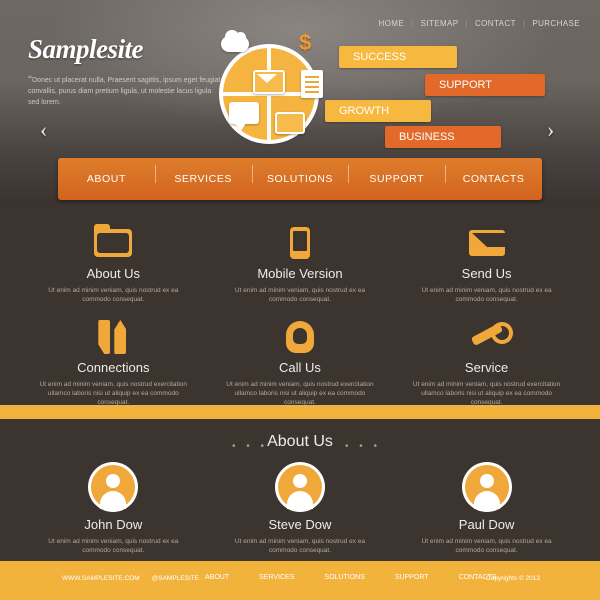 The height and width of the screenshot is (600, 600). I want to click on nav-item-contacts: CONTACTS, so click(493, 175).